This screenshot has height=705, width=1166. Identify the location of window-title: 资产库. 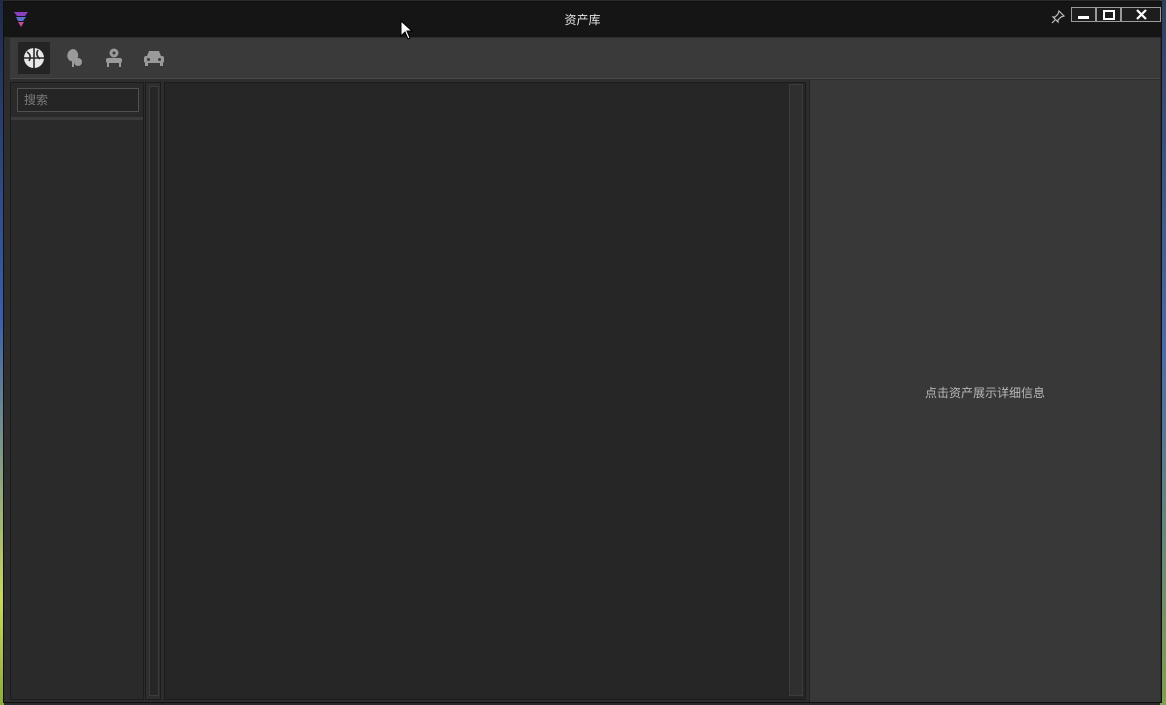
(582, 20).